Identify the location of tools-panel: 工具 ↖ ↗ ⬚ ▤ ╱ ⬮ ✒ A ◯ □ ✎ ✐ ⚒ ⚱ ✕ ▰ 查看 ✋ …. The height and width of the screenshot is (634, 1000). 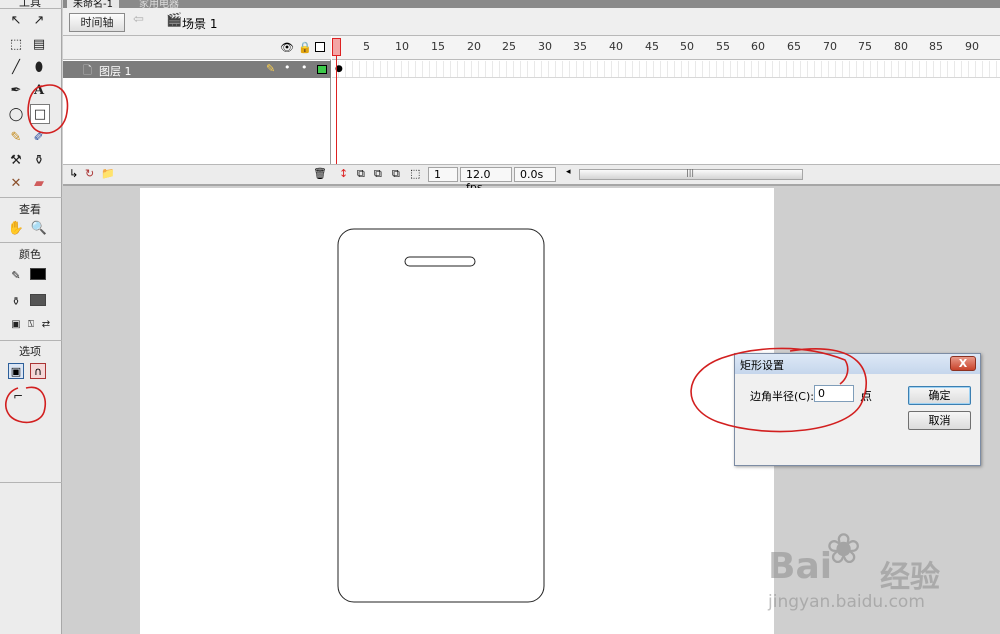
(31, 317).